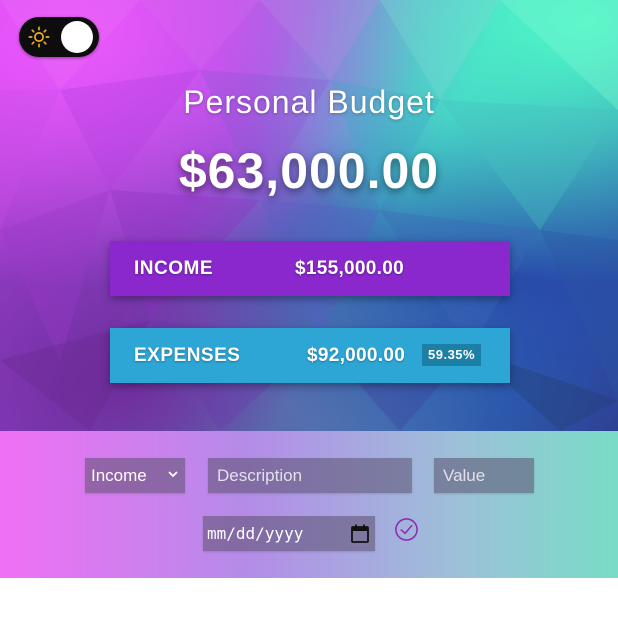 Image resolution: width=618 pixels, height=618 pixels. Describe the element at coordinates (39, 37) in the screenshot. I see `sun-icon` at that location.